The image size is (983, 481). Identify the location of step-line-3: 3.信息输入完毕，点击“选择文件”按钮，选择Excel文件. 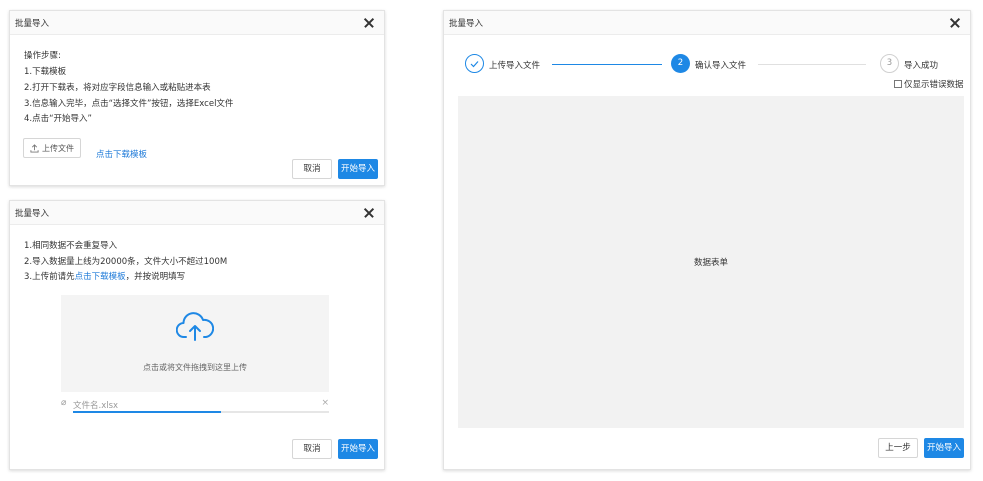
(129, 104).